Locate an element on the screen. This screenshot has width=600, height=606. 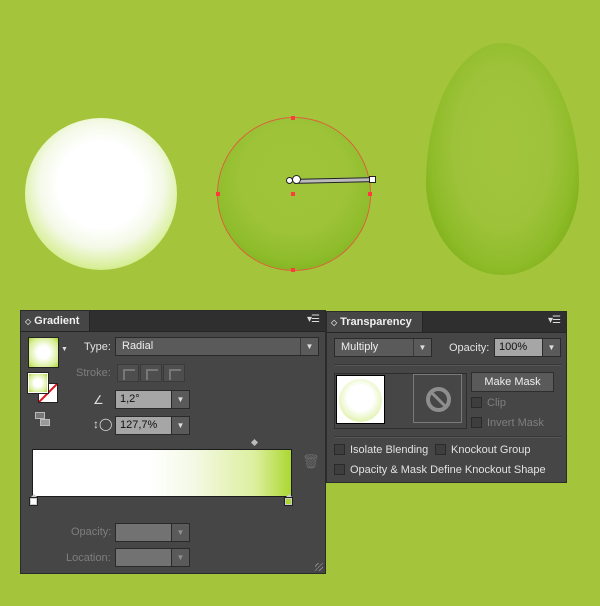
angle-value: 1,2° is located at coordinates (130, 399).